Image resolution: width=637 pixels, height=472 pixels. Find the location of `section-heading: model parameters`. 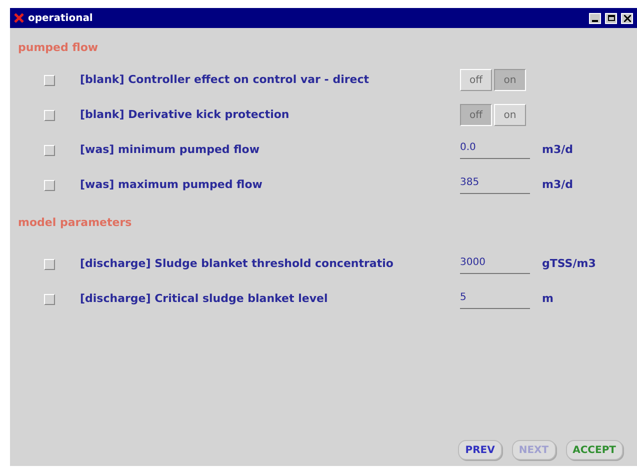

section-heading: model parameters is located at coordinates (75, 222).